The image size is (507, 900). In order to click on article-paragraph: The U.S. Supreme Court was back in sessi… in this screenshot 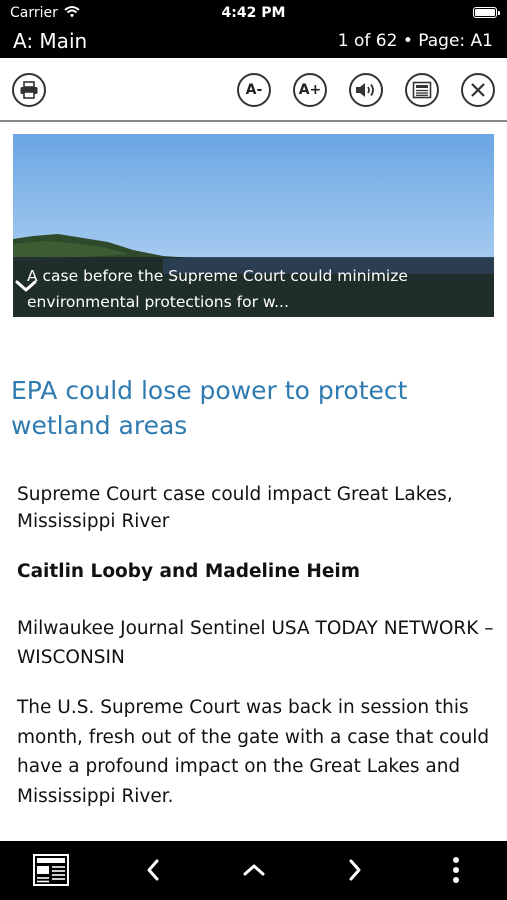, I will do `click(253, 752)`.